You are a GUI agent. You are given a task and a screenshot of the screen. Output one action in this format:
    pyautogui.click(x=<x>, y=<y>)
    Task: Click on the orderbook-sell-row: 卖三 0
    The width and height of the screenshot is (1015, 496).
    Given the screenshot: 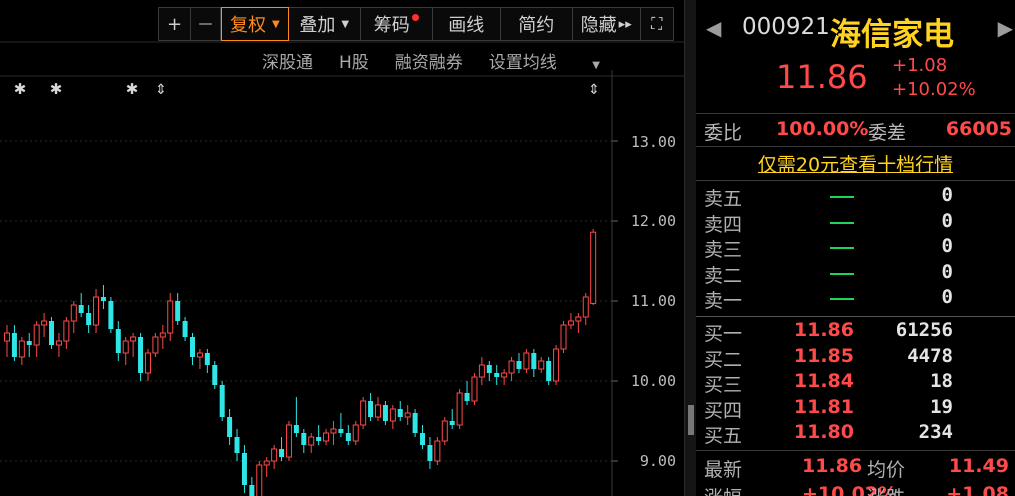 What is the action you would take?
    pyautogui.click(x=856, y=248)
    